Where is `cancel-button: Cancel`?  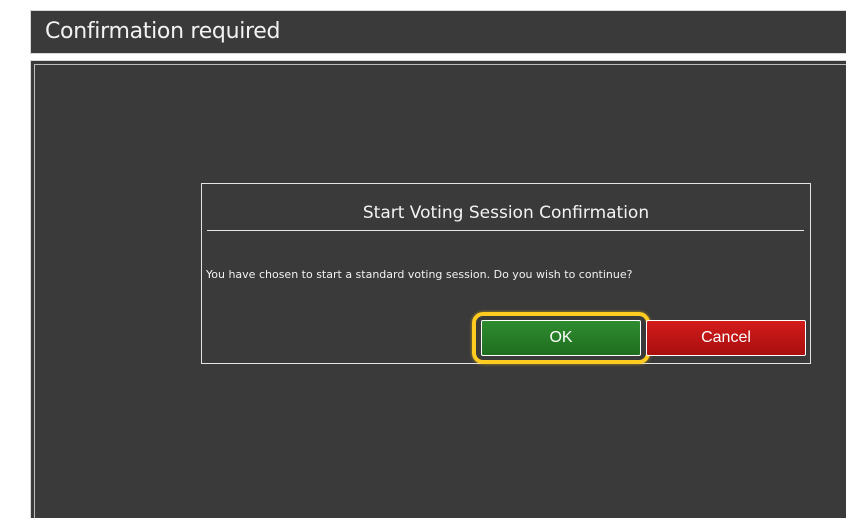
cancel-button: Cancel is located at coordinates (726, 338).